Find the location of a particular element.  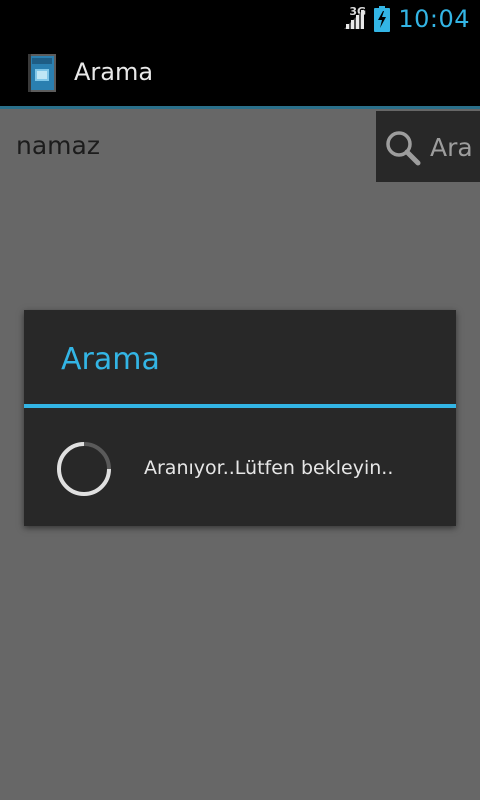

clock: 10:04 is located at coordinates (434, 19).